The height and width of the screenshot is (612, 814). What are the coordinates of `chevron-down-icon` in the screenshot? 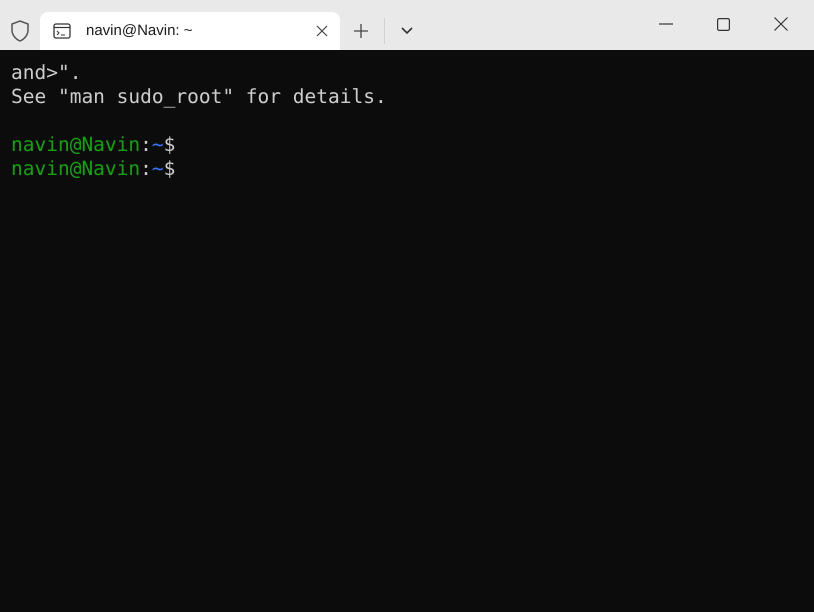 It's located at (407, 31).